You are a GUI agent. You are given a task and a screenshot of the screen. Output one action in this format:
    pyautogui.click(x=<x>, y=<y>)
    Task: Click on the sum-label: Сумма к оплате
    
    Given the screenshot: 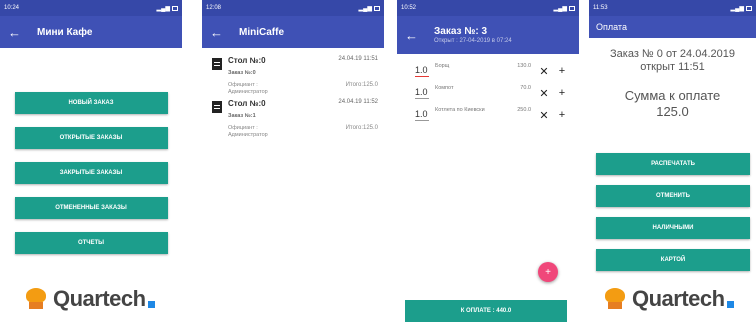 What is the action you would take?
    pyautogui.click(x=672, y=95)
    